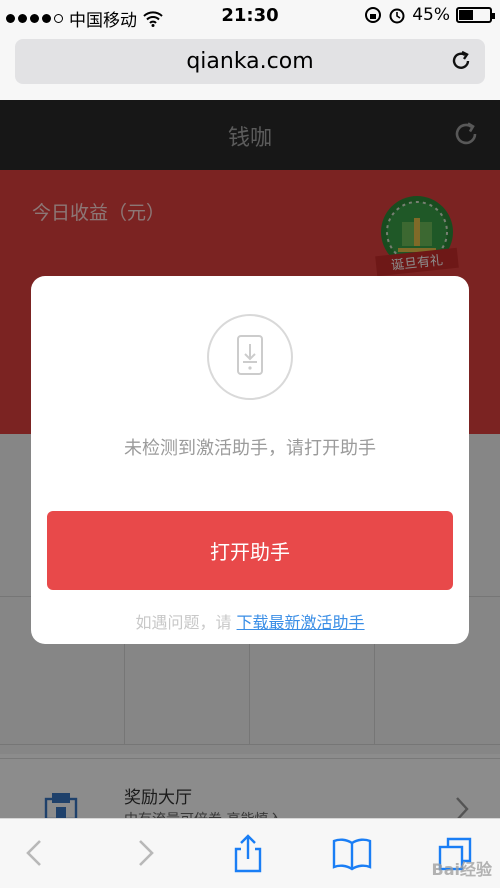 The height and width of the screenshot is (888, 500). Describe the element at coordinates (461, 869) in the screenshot. I see `watermark-logo: Bai经验` at that location.